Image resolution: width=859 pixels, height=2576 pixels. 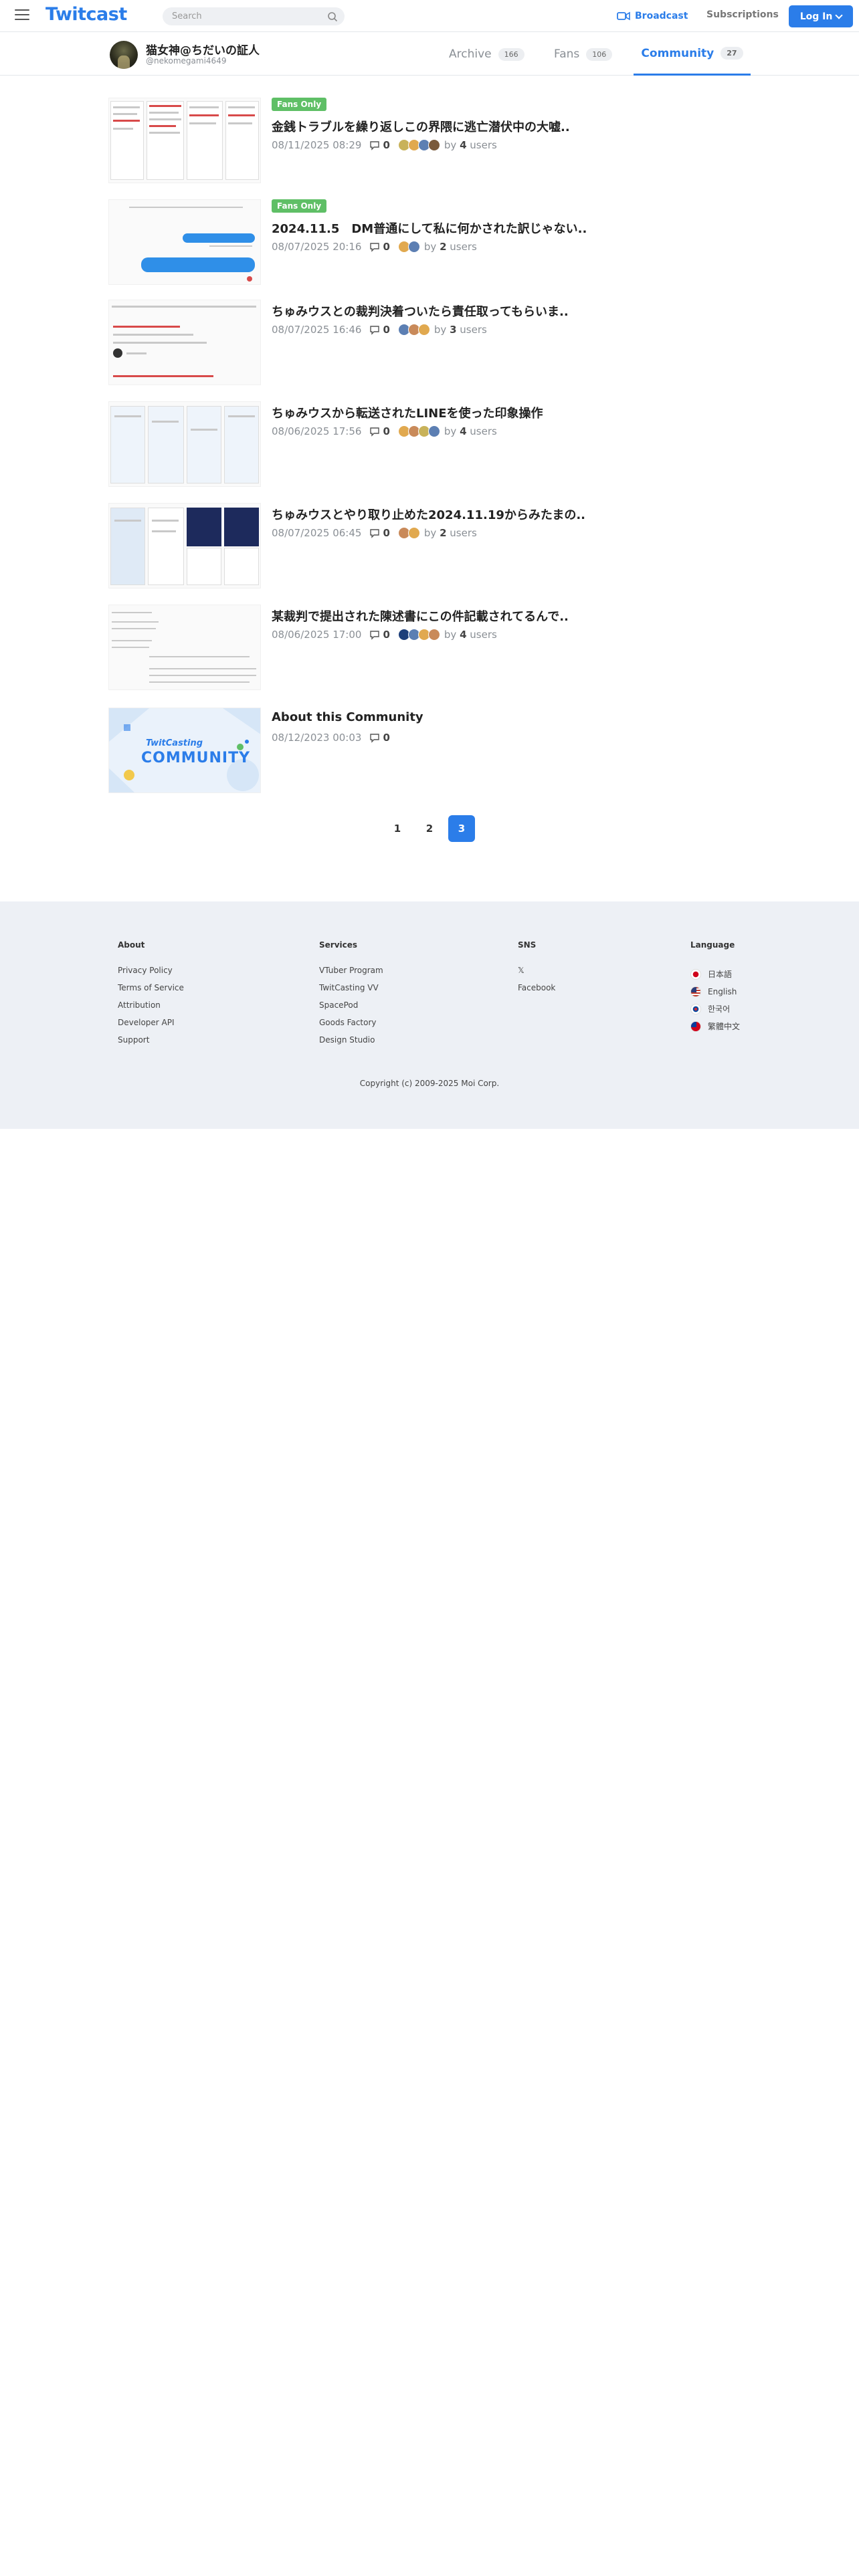 What do you see at coordinates (151, 974) in the screenshot?
I see `privacy-policy-link: Privacy Policy` at bounding box center [151, 974].